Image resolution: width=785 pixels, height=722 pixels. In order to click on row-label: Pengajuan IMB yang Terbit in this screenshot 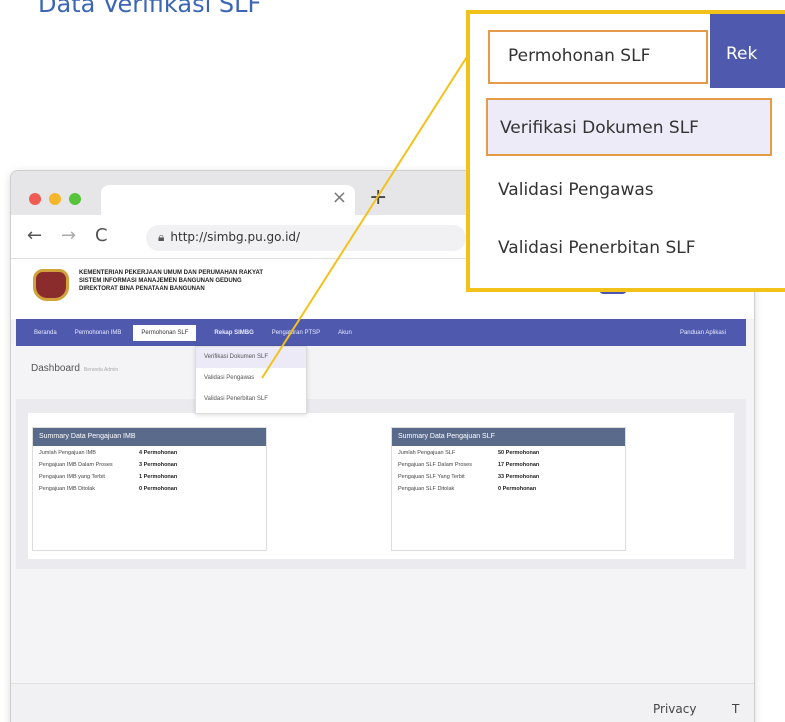, I will do `click(72, 477)`.